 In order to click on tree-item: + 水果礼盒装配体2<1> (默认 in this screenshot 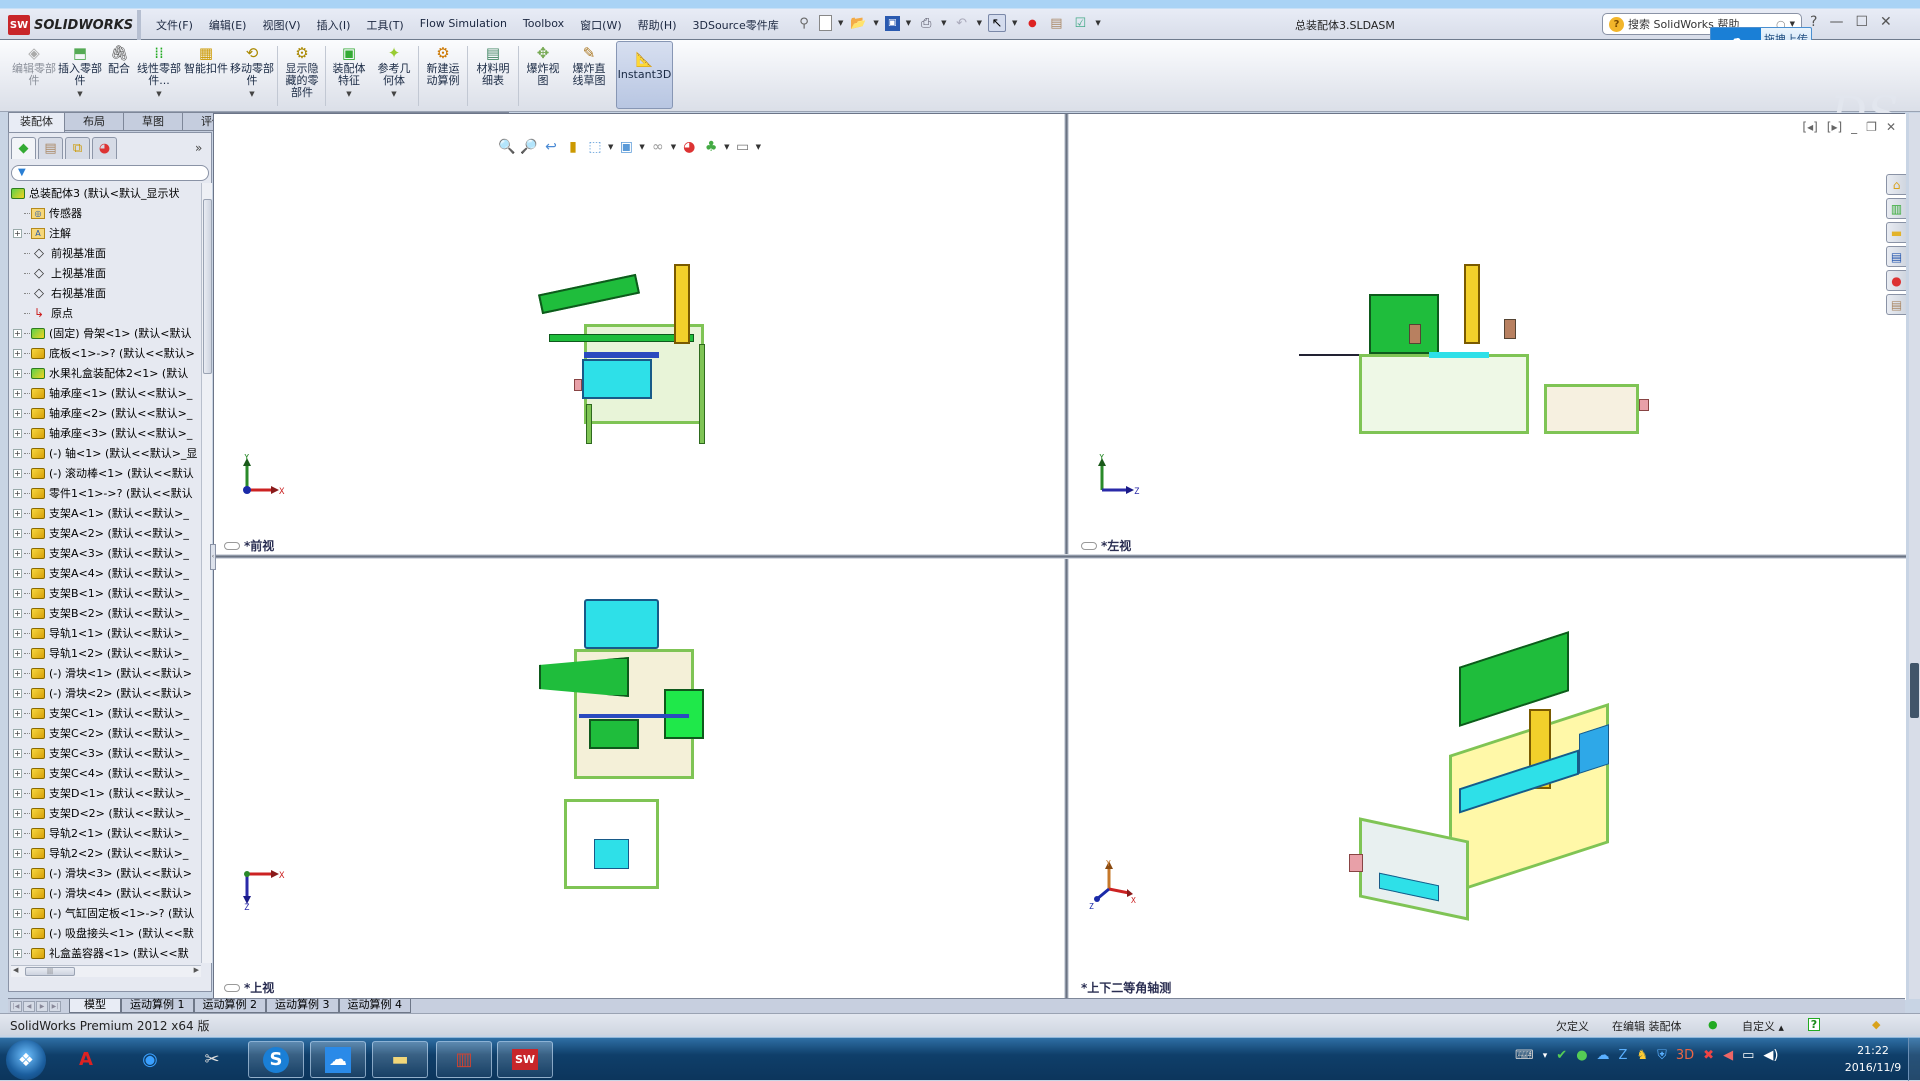, I will do `click(105, 373)`.